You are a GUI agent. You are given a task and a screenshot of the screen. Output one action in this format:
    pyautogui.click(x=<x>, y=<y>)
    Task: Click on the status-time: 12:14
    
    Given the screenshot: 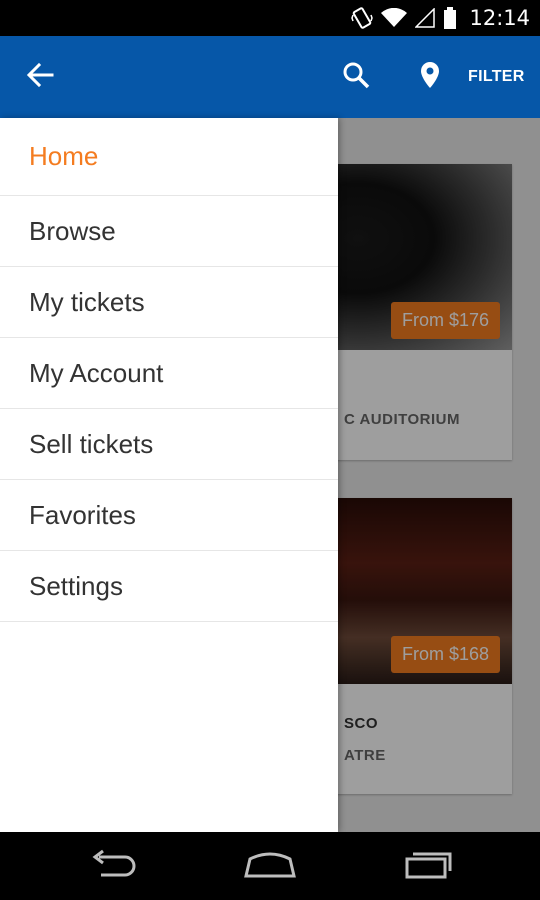 What is the action you would take?
    pyautogui.click(x=499, y=18)
    